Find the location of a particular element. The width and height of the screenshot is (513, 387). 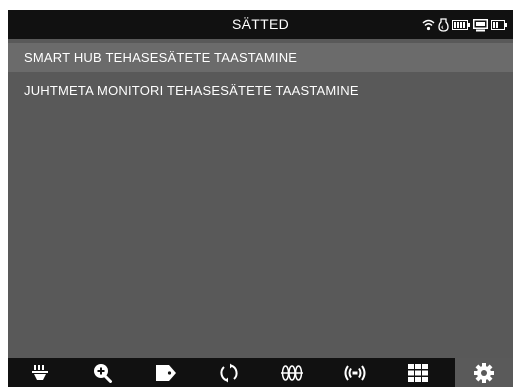

sound-icon is located at coordinates (355, 373).